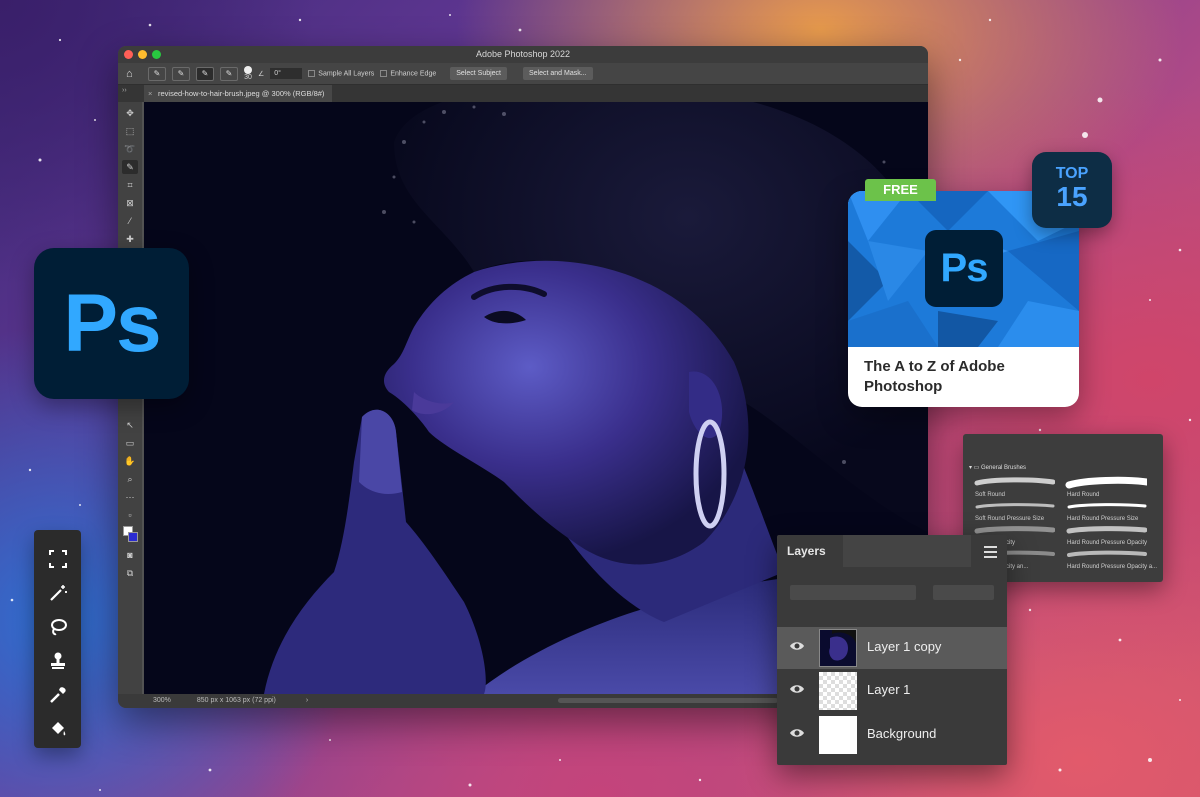  I want to click on brush-group-name: General Brushes, so click(1004, 468).